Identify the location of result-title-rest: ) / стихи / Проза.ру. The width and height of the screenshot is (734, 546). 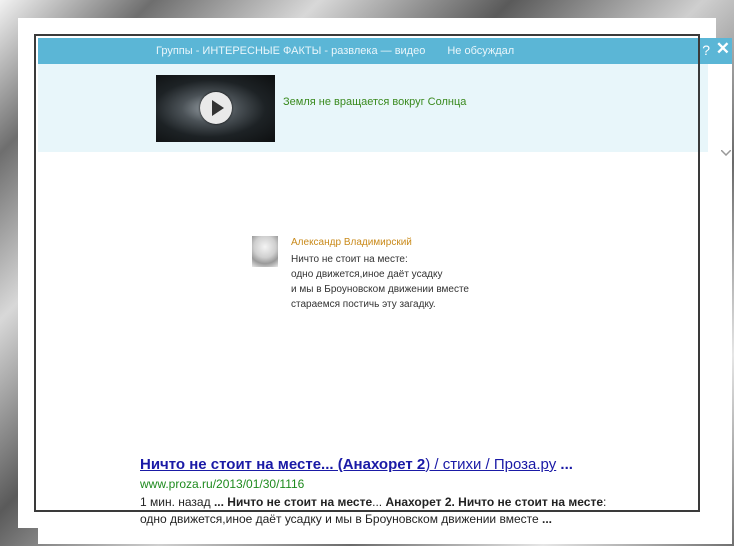
(490, 464).